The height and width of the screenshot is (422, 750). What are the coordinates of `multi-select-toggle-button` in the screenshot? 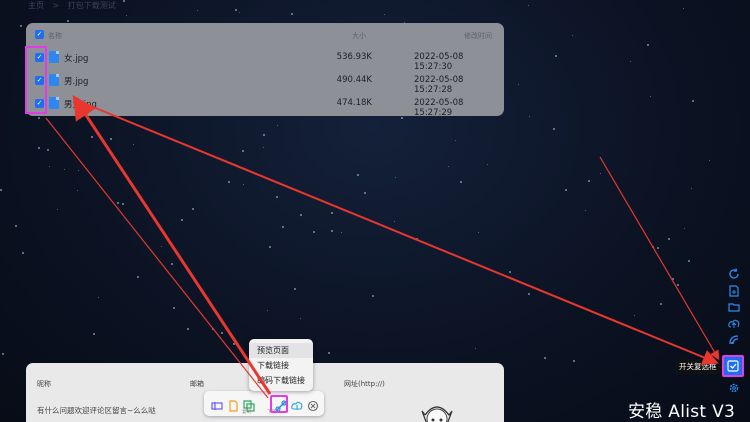 It's located at (733, 366).